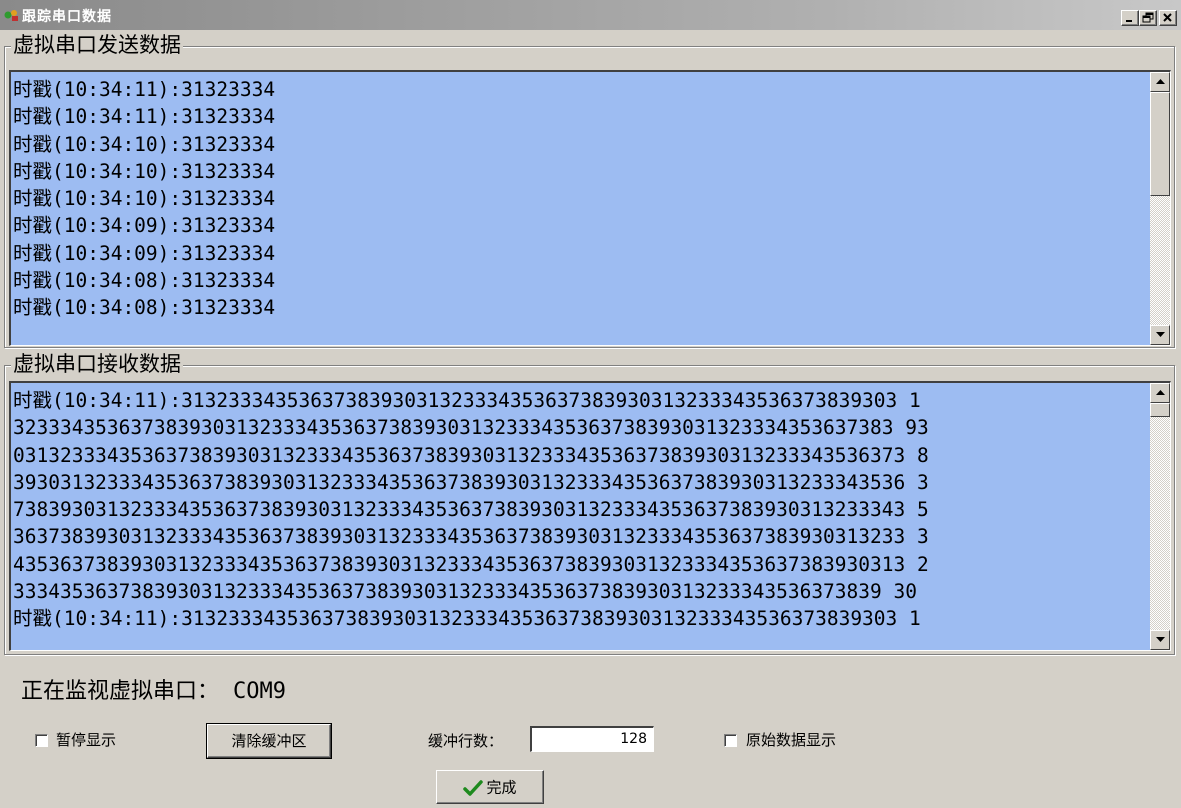 The image size is (1181, 808). What do you see at coordinates (791, 740) in the screenshot?
I see `raw-data-label: 原始数据显示` at bounding box center [791, 740].